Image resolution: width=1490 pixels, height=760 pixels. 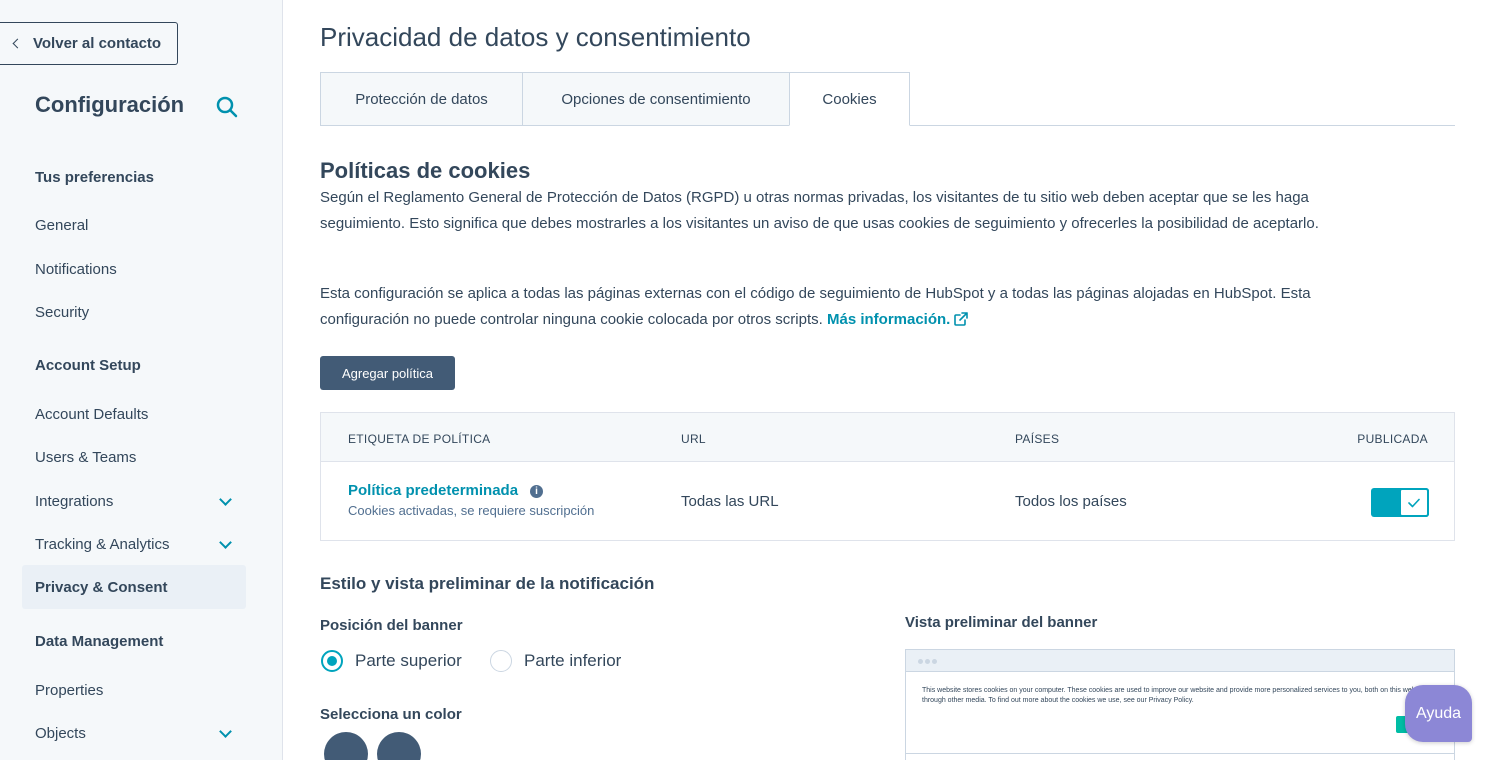 I want to click on sidebar-item-tracking-analytics: Tracking & Analytics, so click(x=134, y=544).